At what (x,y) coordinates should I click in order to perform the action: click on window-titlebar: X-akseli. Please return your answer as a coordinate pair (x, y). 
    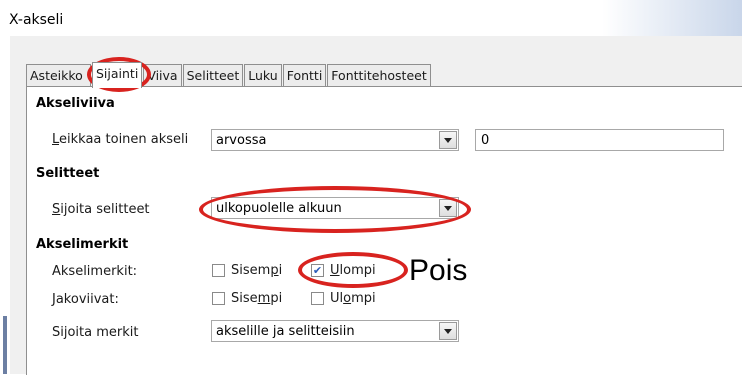
    Looking at the image, I should click on (371, 18).